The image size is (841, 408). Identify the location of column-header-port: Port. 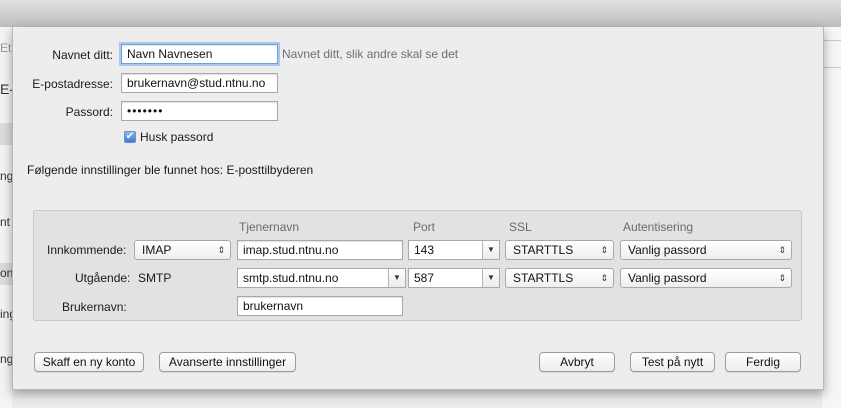
(424, 227).